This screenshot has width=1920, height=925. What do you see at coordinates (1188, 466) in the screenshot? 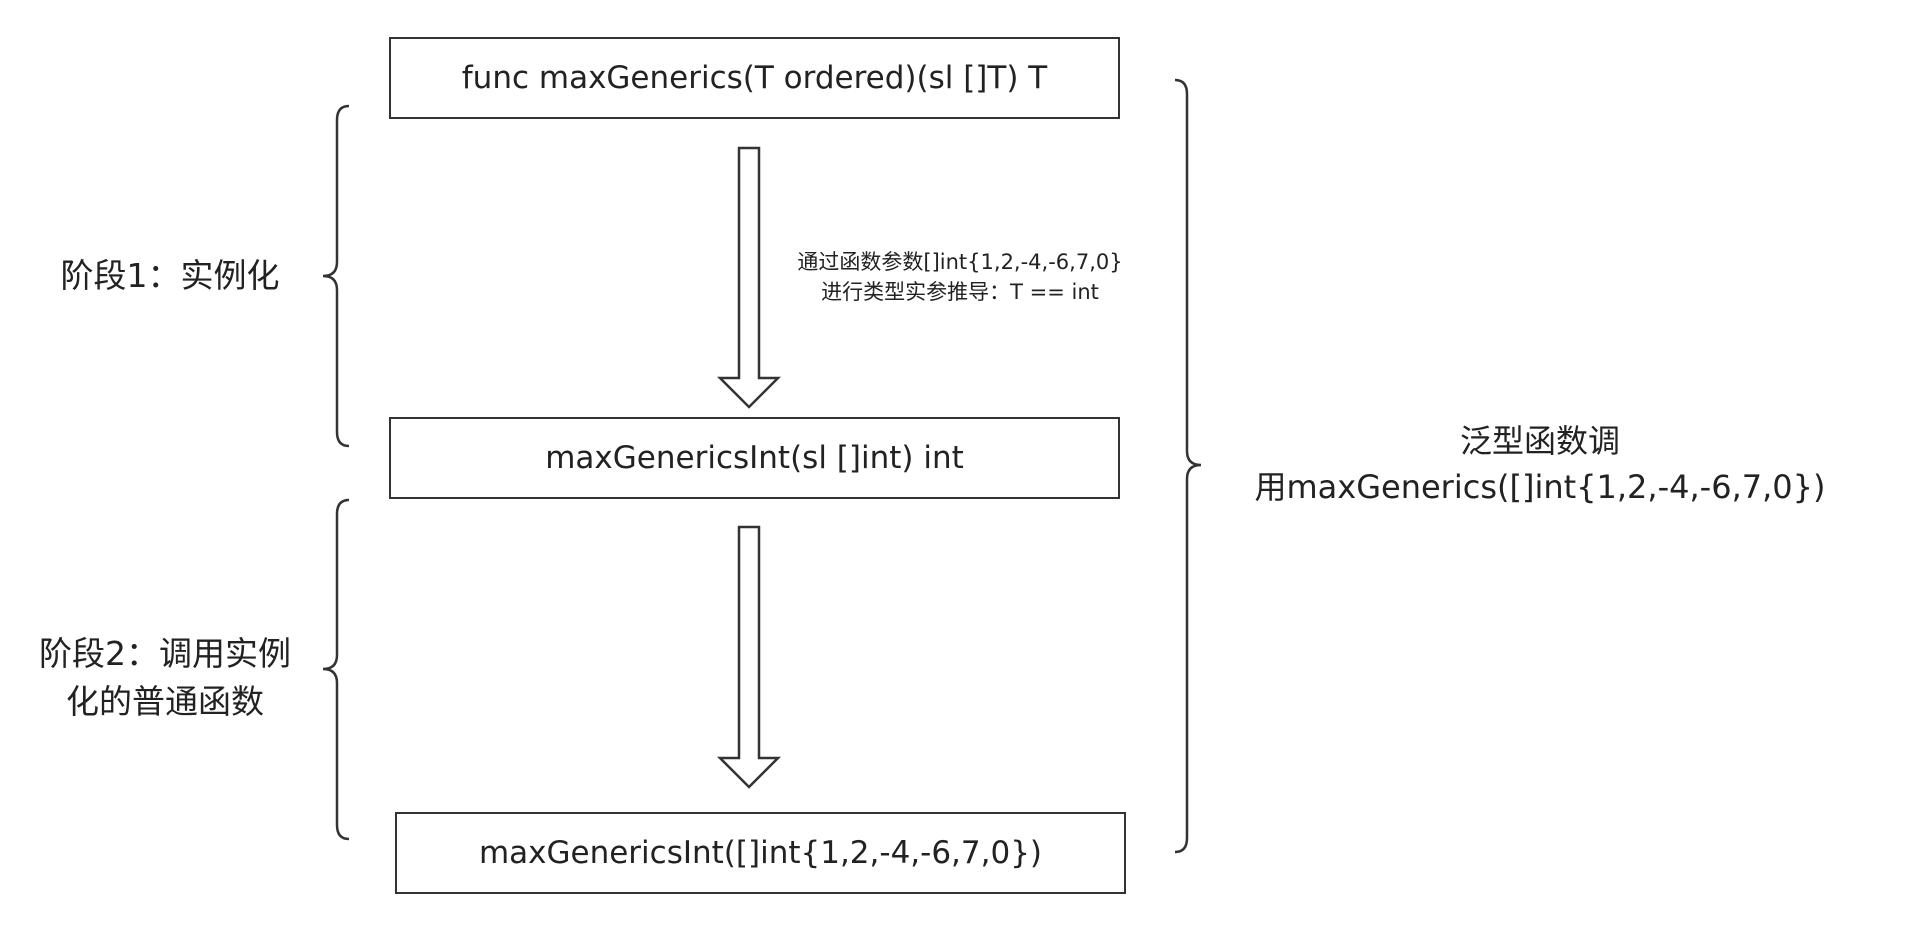
I see `generic-call-brace` at bounding box center [1188, 466].